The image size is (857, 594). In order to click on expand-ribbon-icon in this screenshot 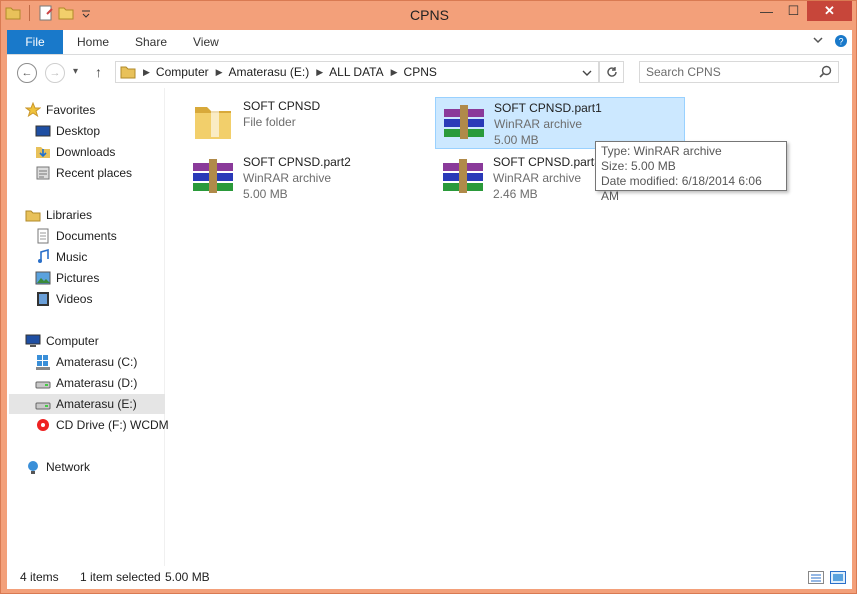, I will do `click(818, 40)`.